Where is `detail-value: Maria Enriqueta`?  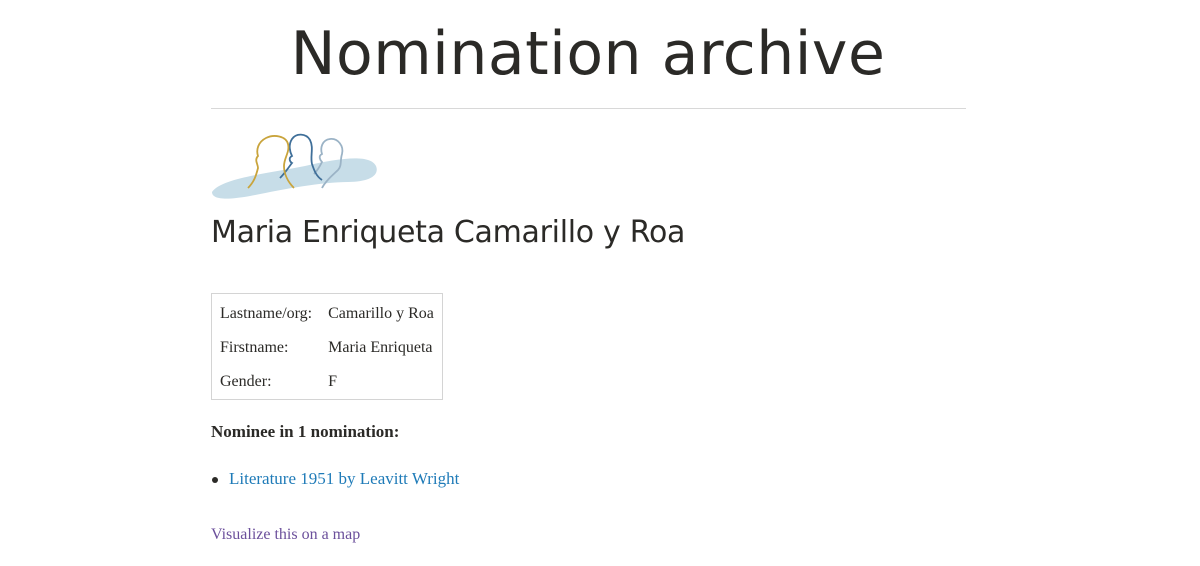 detail-value: Maria Enriqueta is located at coordinates (380, 347).